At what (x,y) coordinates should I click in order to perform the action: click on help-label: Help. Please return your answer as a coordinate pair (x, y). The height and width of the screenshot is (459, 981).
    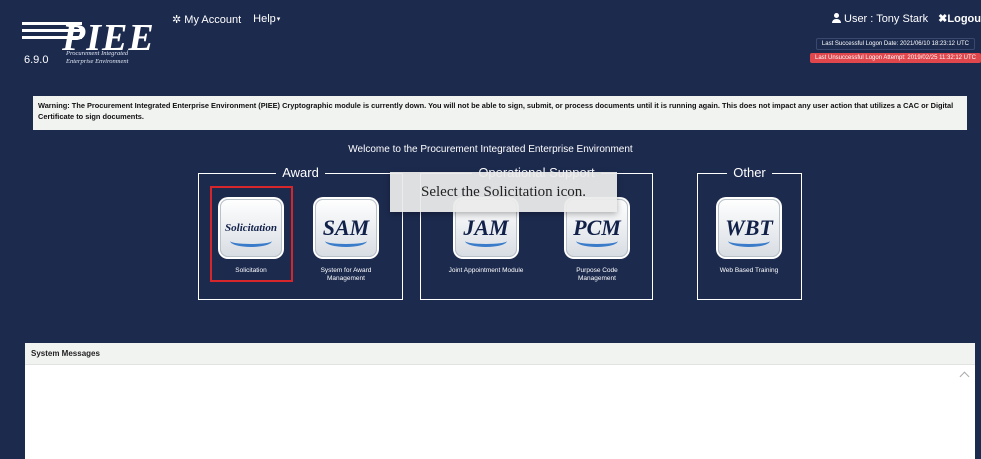
    Looking at the image, I should click on (264, 19).